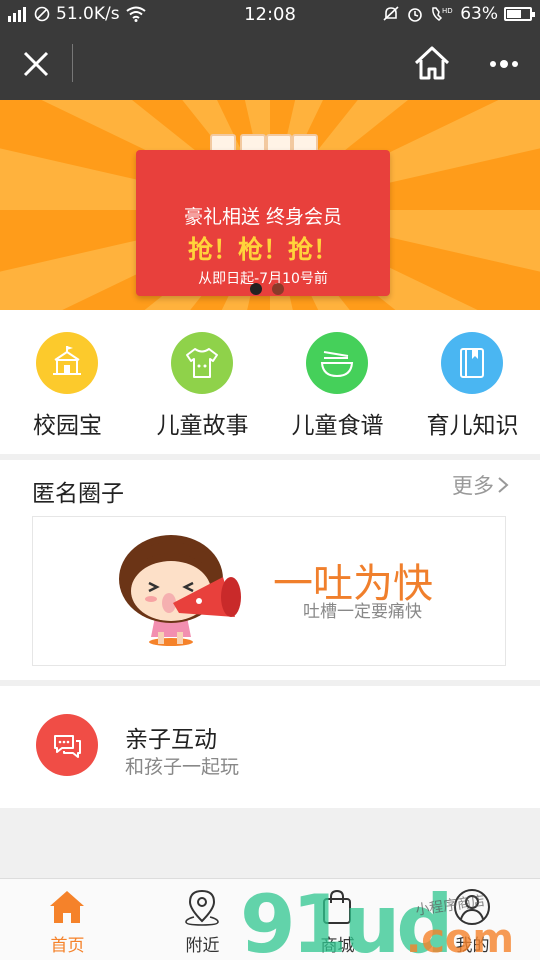  I want to click on book-icon, so click(472, 363).